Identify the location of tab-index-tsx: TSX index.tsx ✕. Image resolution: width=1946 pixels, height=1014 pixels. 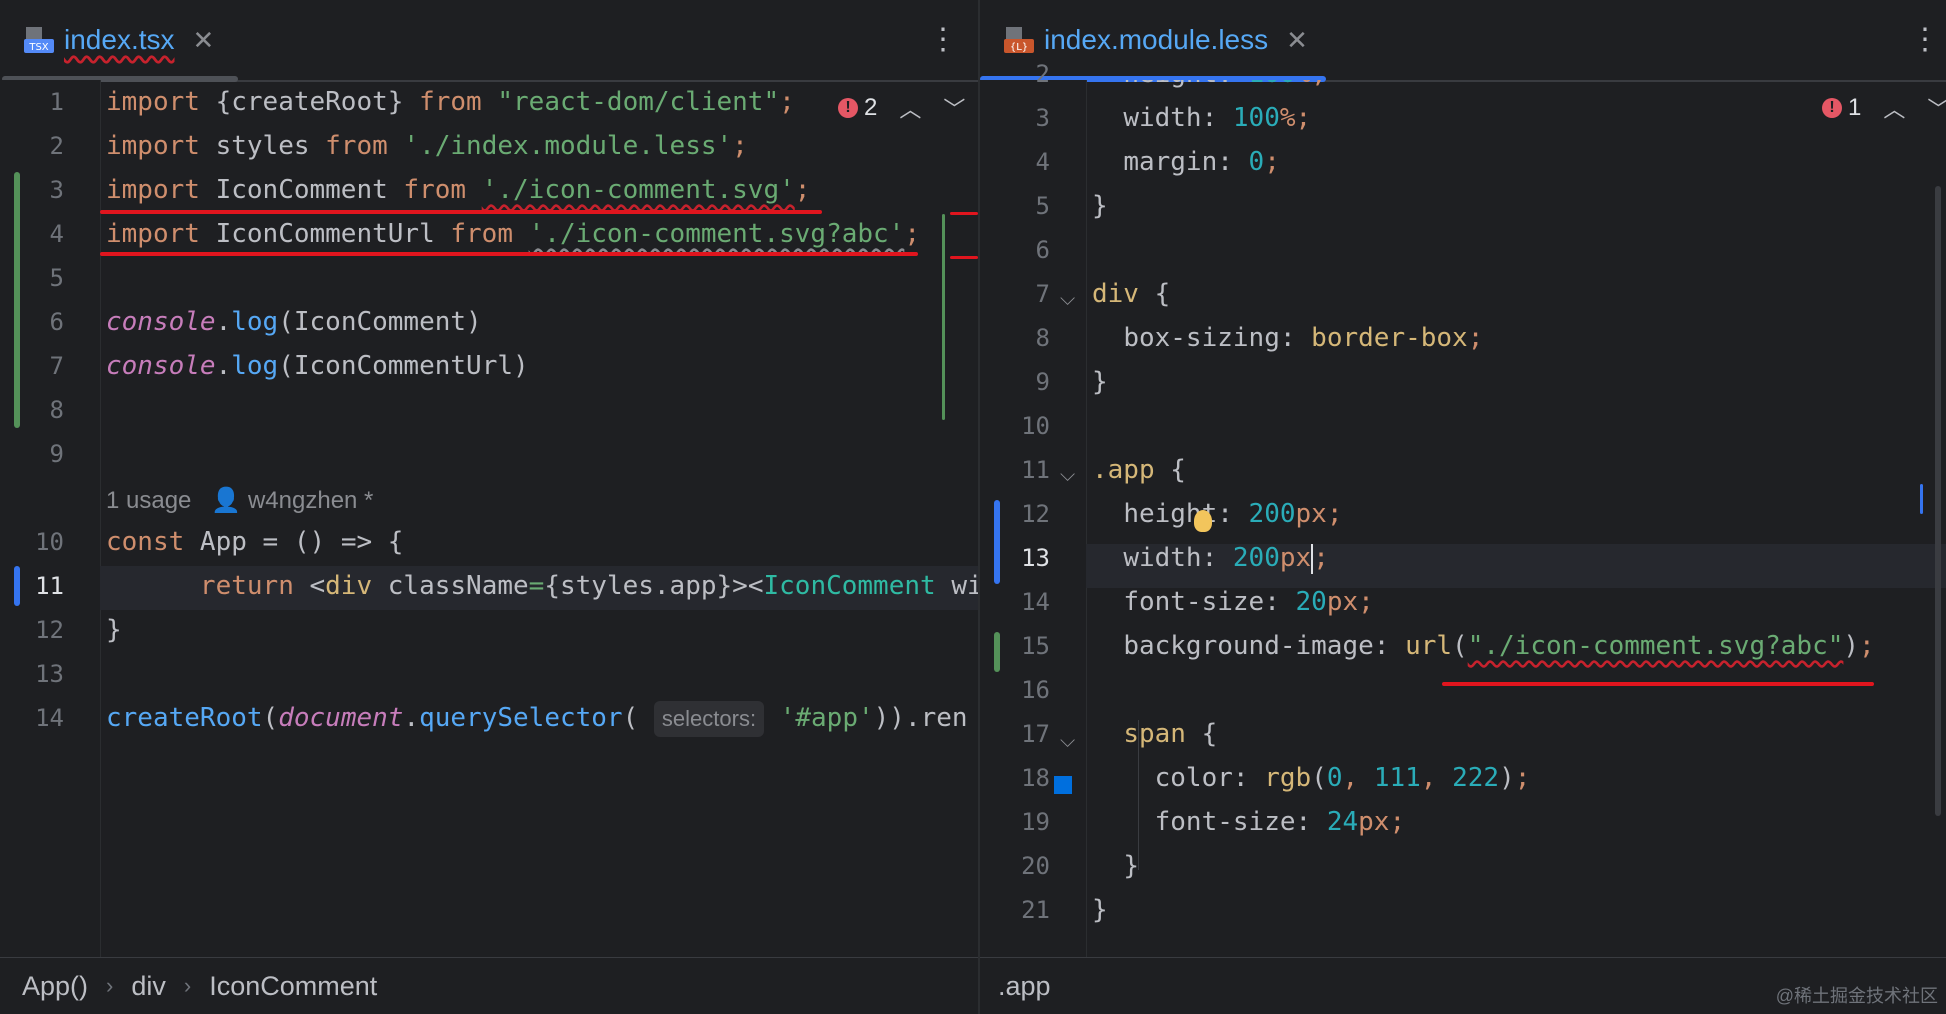
(119, 40).